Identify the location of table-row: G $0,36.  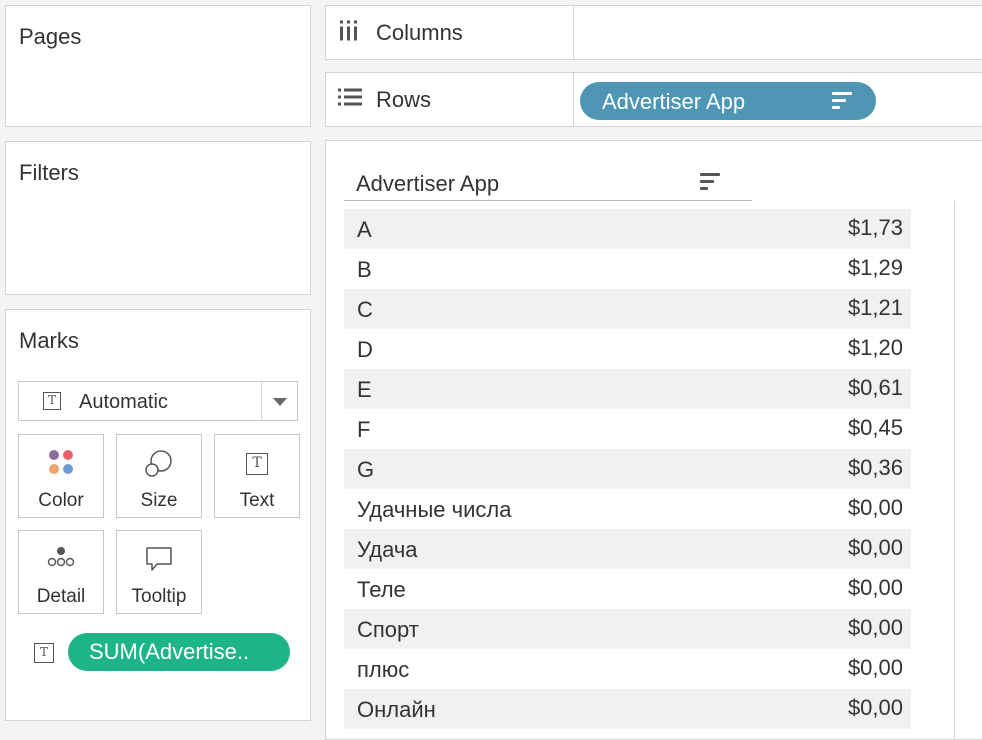
(627, 469).